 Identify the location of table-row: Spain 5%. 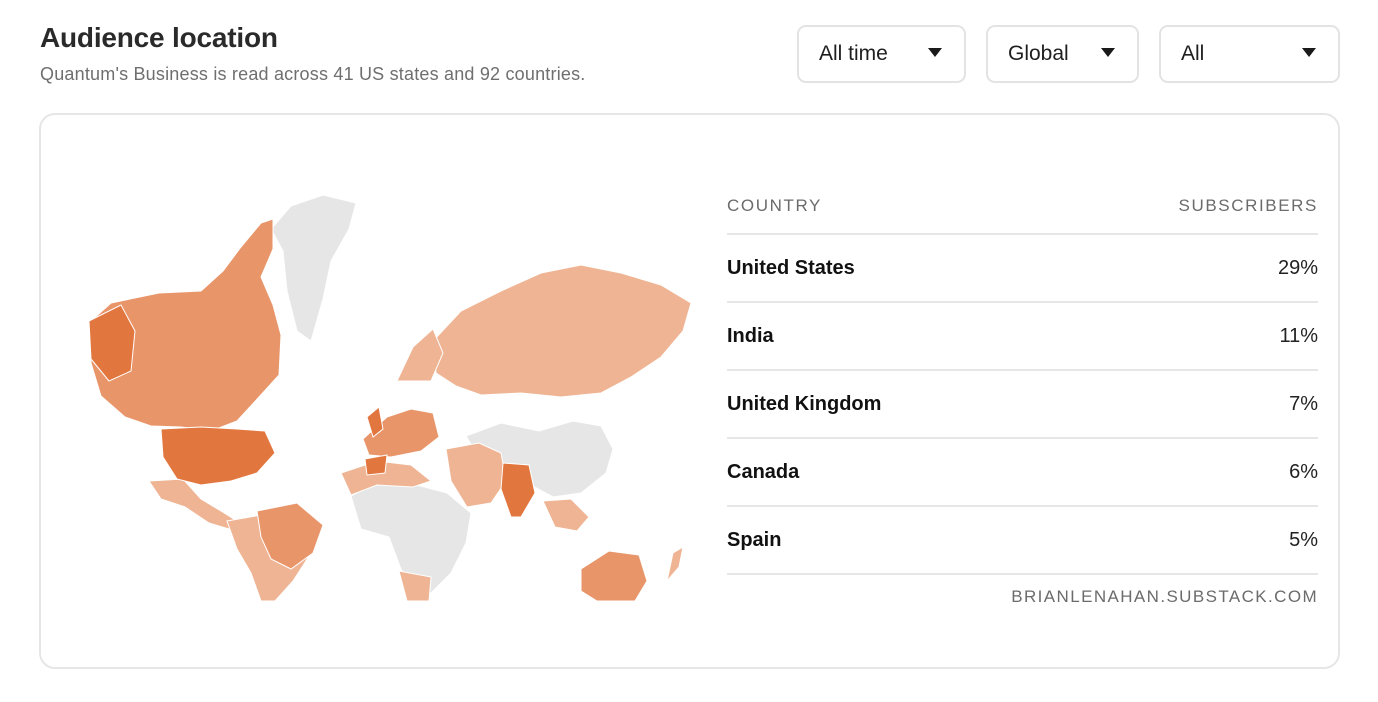
(1022, 541).